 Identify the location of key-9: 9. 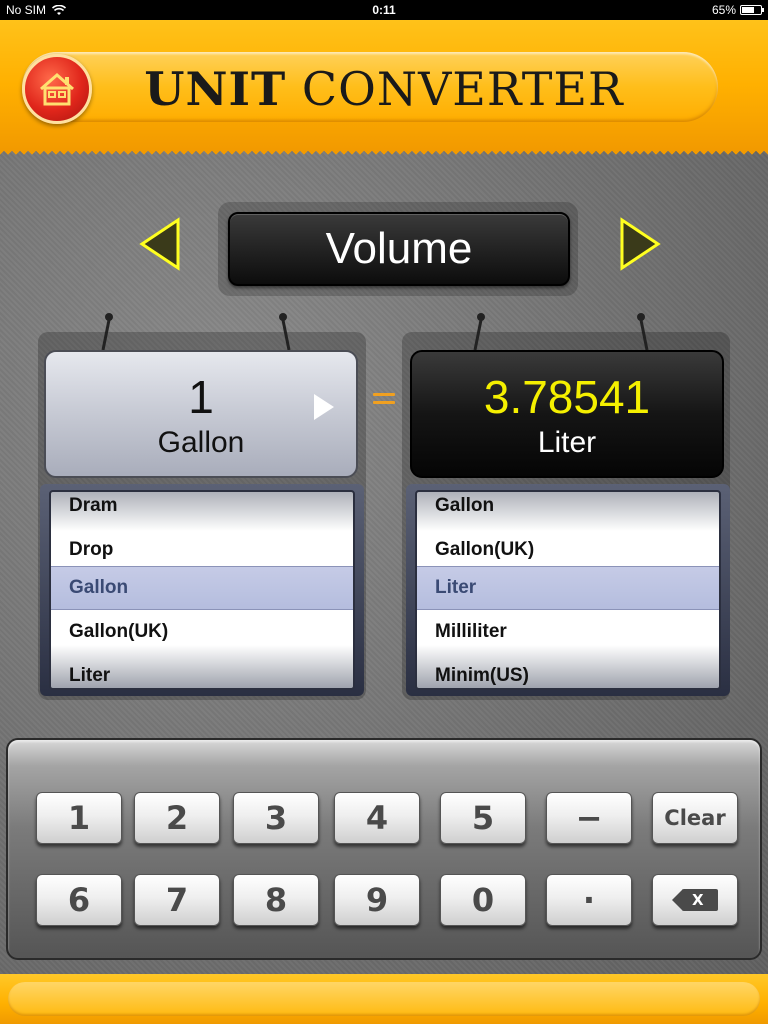
(377, 900).